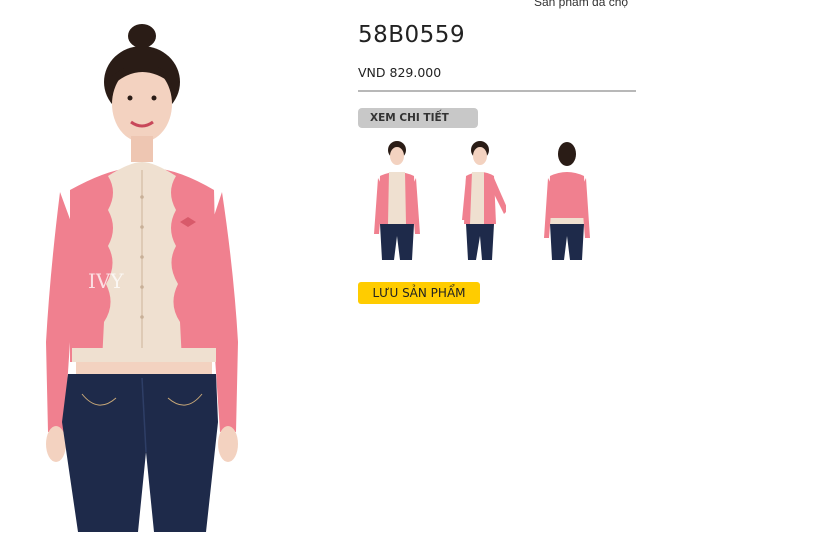  What do you see at coordinates (581, 4) in the screenshot?
I see `viewed-products-link: Sản phẩm đã chọ` at bounding box center [581, 4].